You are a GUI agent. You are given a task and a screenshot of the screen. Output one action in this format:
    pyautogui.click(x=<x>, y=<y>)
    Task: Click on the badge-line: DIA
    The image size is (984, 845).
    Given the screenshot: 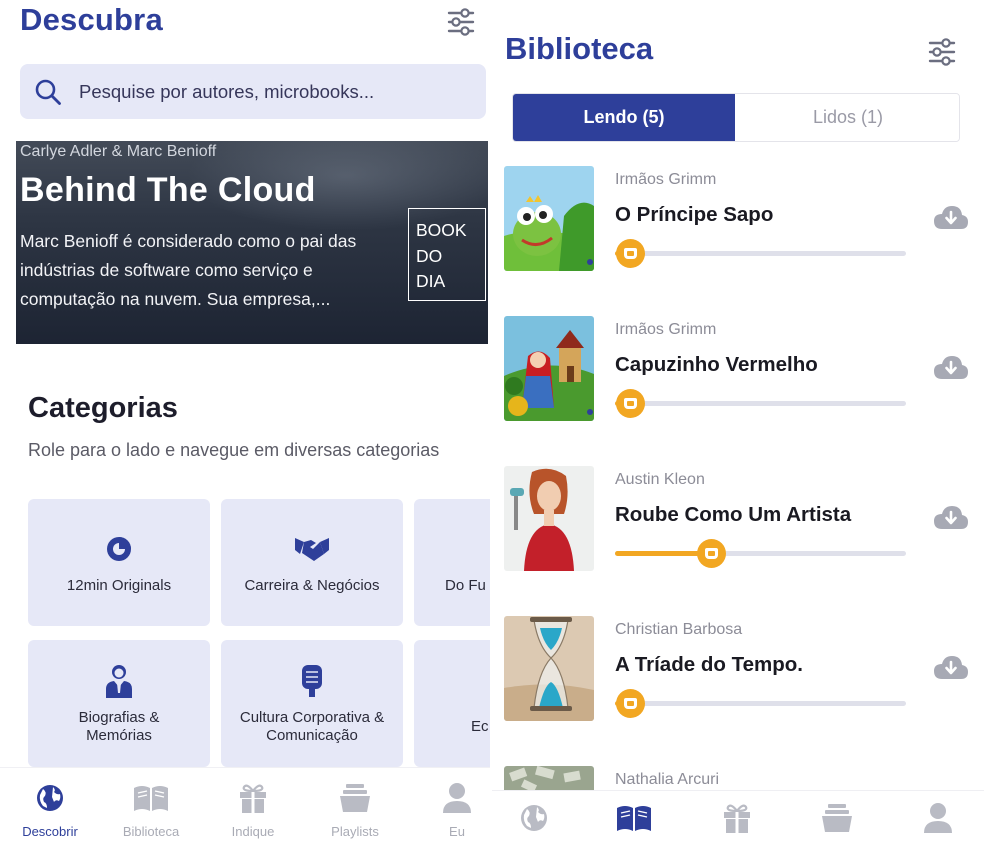 What is the action you would take?
    pyautogui.click(x=431, y=281)
    